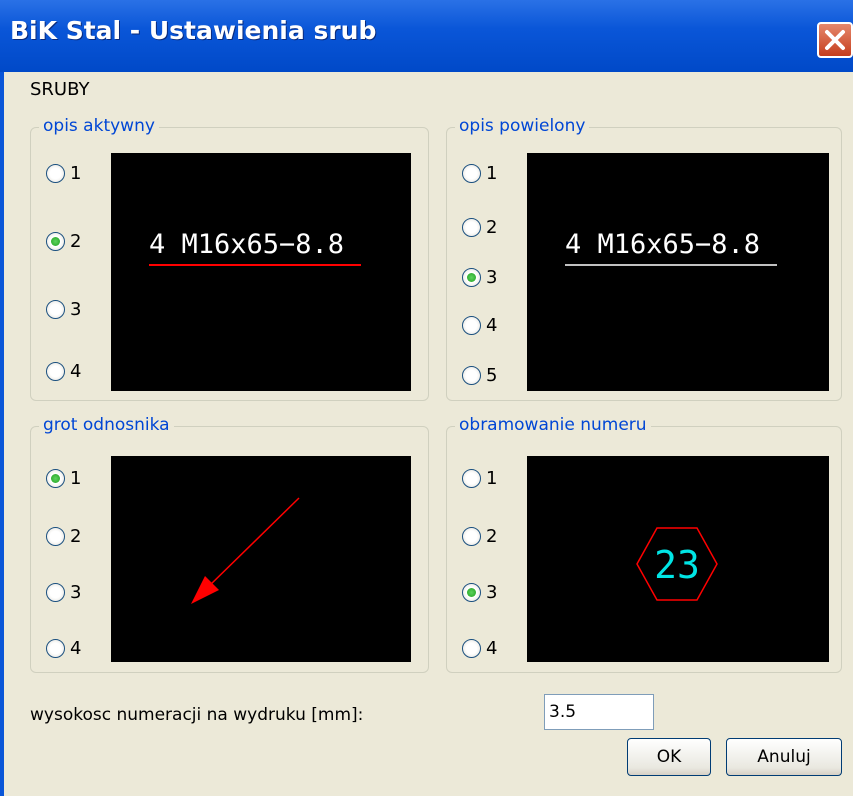 This screenshot has height=796, width=853. What do you see at coordinates (197, 715) in the screenshot?
I see `height-label: wysokosc numeracji na wydruku [mm]:` at bounding box center [197, 715].